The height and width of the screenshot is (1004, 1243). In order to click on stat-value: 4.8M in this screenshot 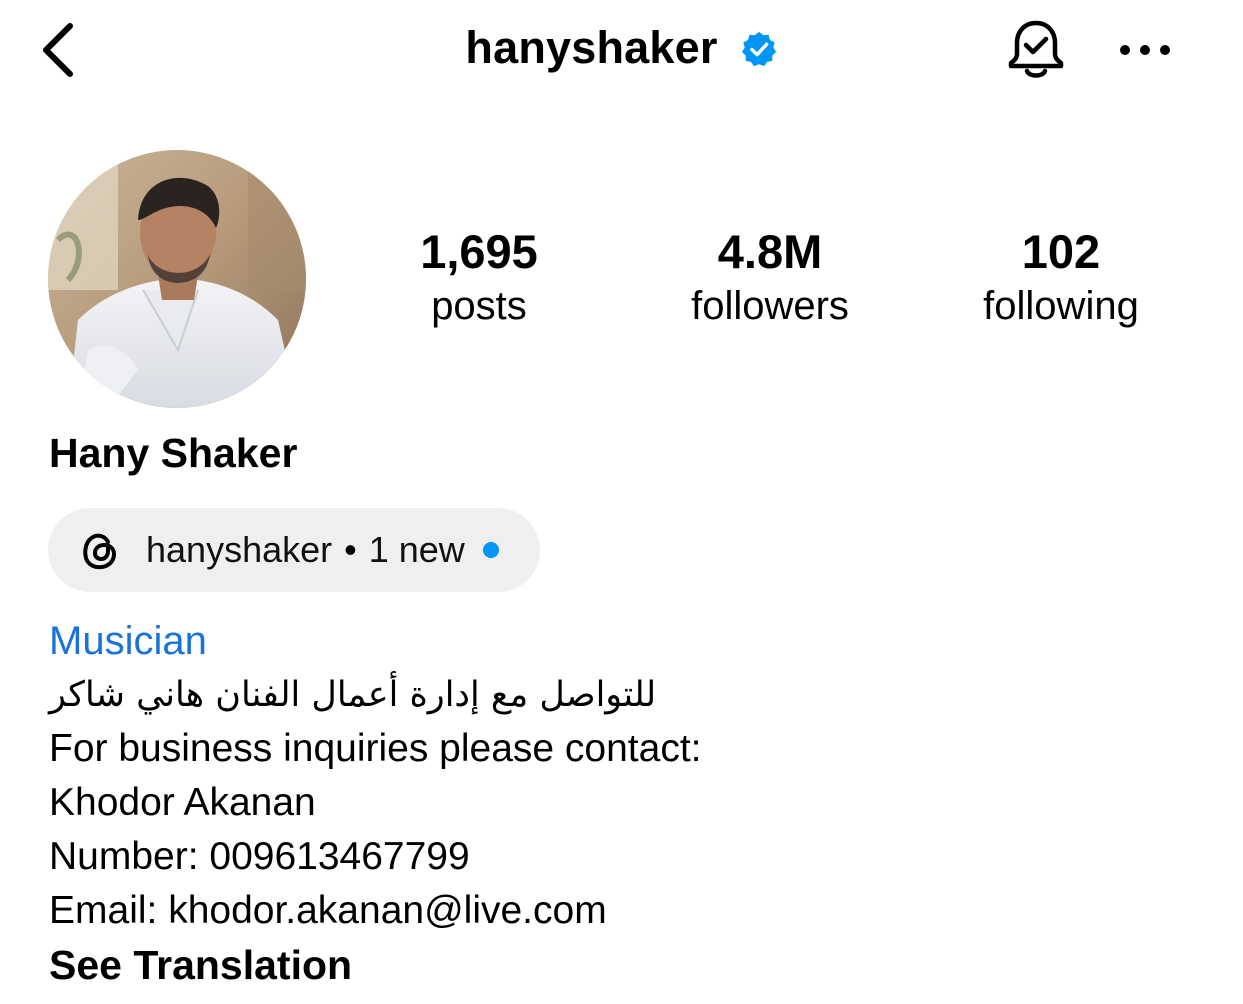, I will do `click(770, 251)`.